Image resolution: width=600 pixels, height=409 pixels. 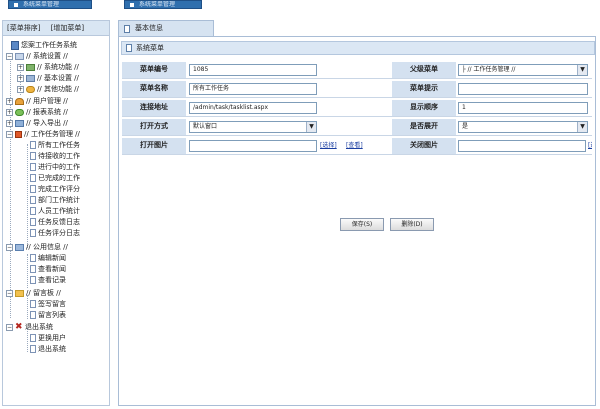 I want to click on menu-tip-field, so click(x=523, y=89).